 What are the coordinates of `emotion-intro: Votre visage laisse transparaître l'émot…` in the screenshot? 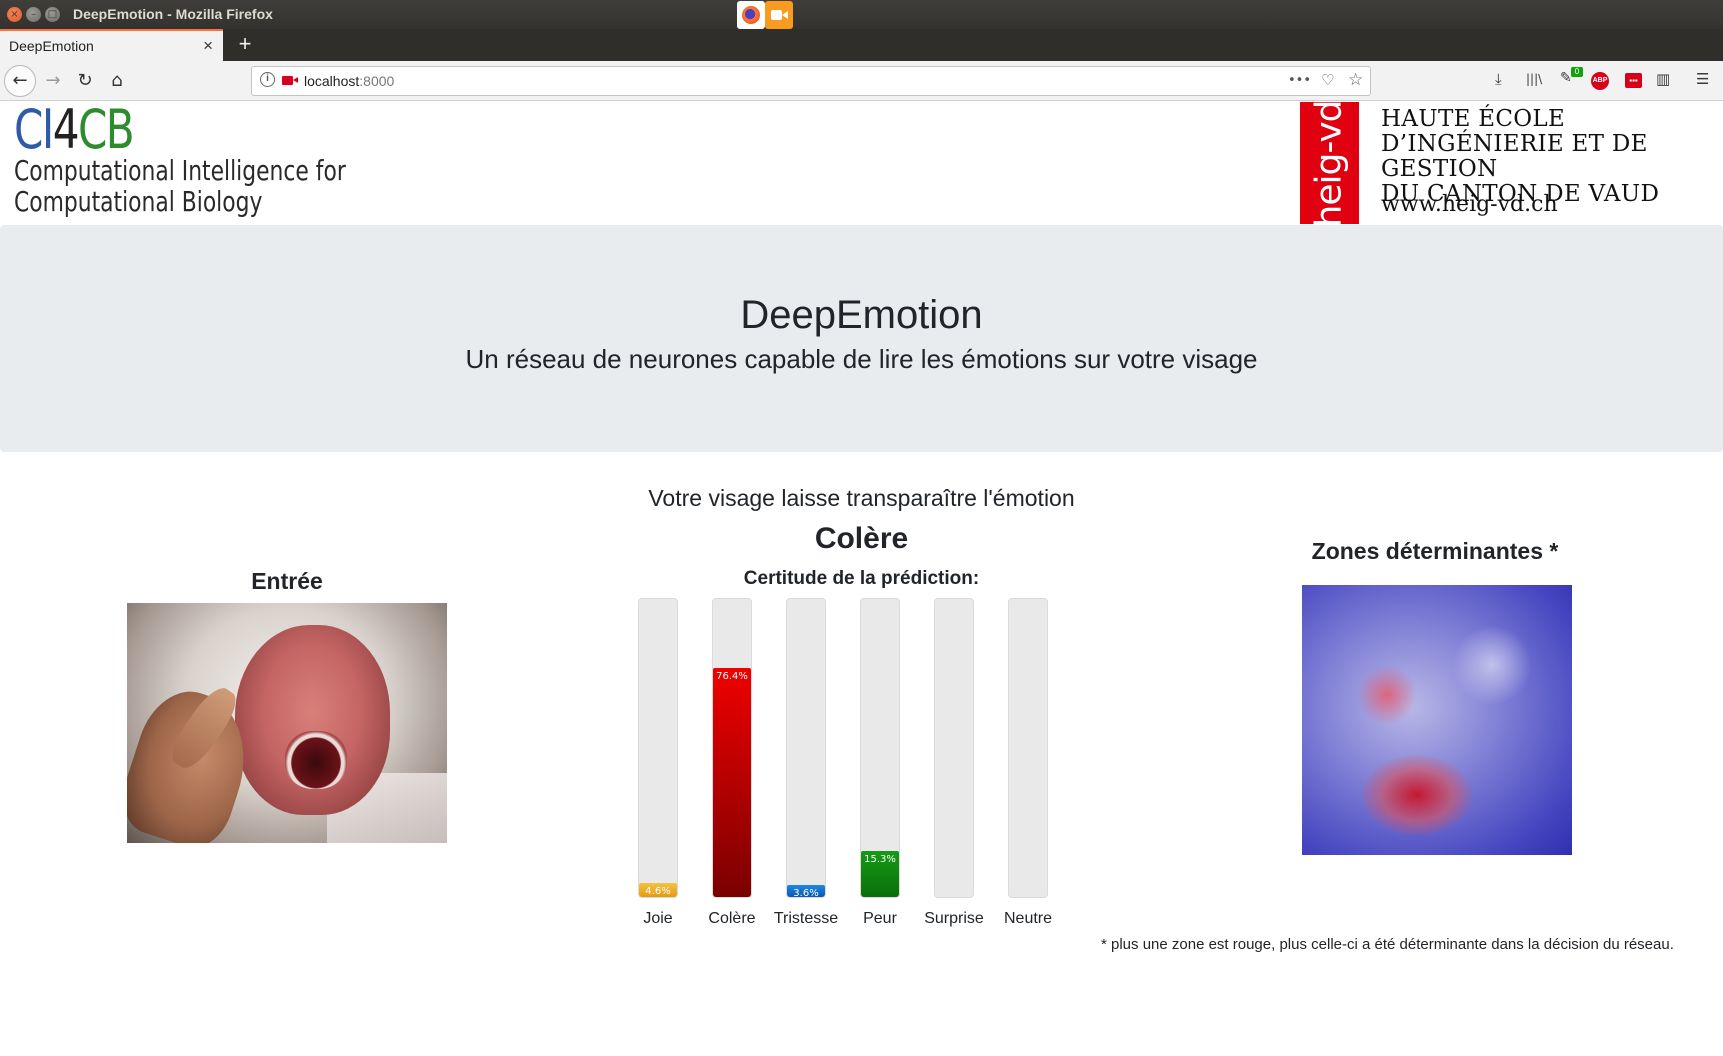 It's located at (861, 498).